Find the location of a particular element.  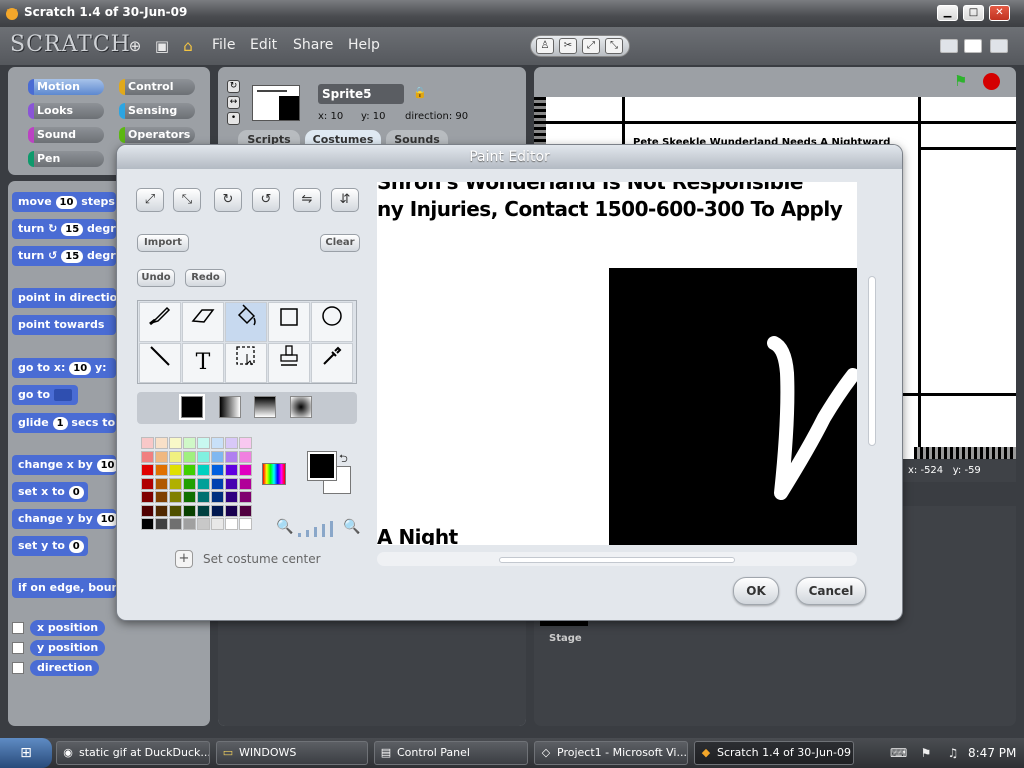

block-set-x: set x to 0 is located at coordinates (50, 492).